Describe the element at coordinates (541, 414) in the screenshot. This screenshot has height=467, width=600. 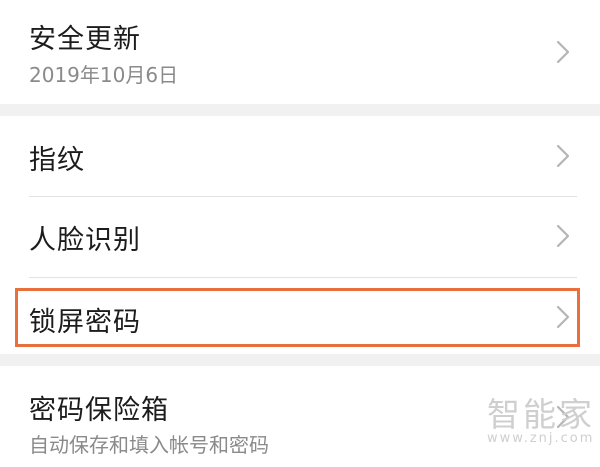
I see `watermark-logo-text: 智能家` at that location.